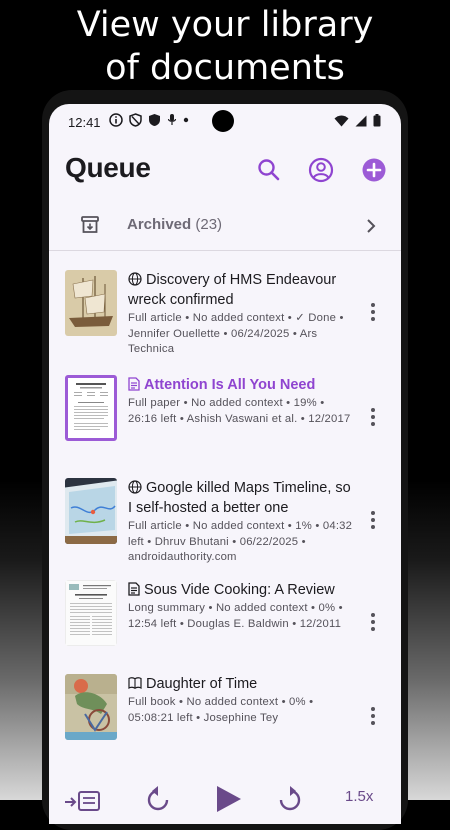 The image size is (450, 830). I want to click on player-bar: 1.5x, so click(225, 800).